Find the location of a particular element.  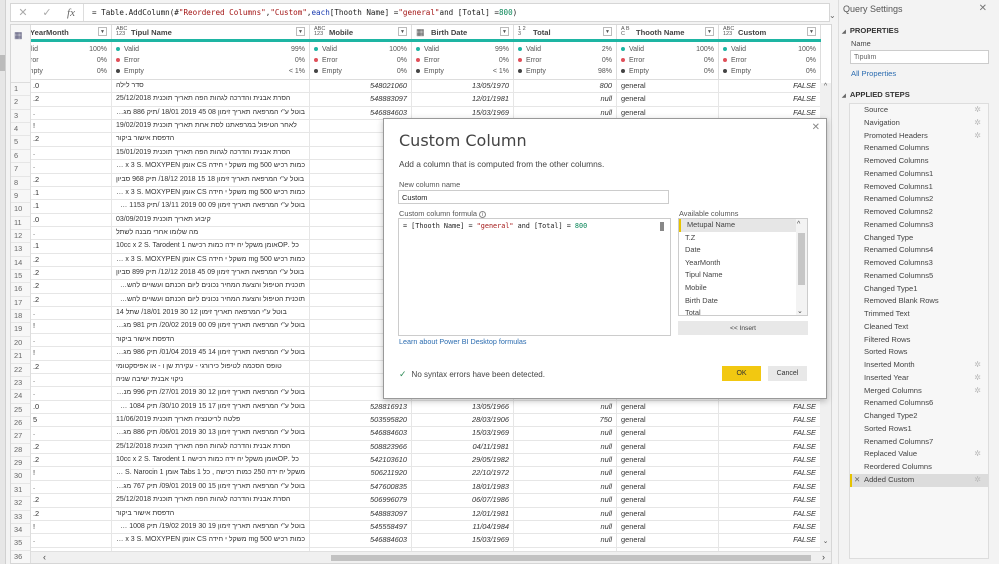

row-number: 23 is located at coordinates (20, 384).